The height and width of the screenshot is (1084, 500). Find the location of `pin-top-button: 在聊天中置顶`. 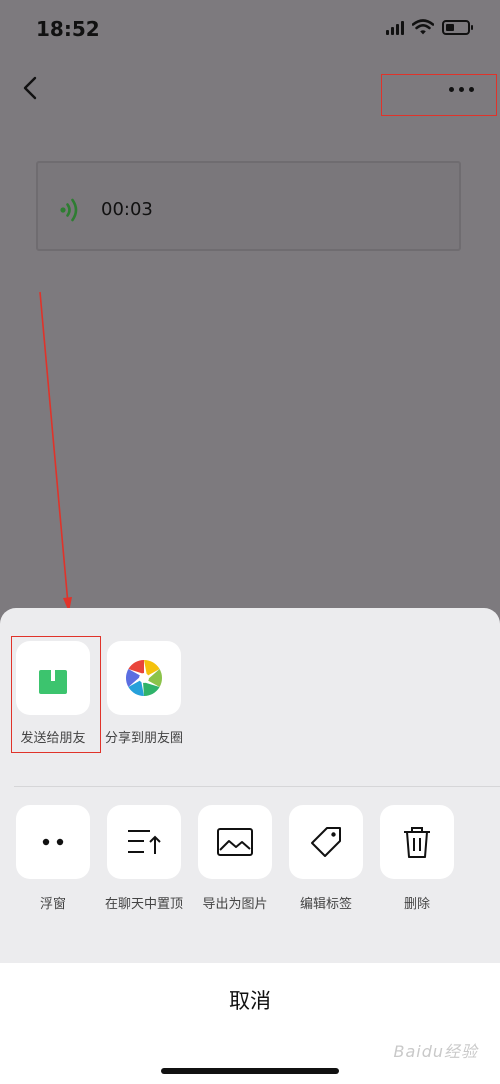

pin-top-button: 在聊天中置顶 is located at coordinates (144, 858).